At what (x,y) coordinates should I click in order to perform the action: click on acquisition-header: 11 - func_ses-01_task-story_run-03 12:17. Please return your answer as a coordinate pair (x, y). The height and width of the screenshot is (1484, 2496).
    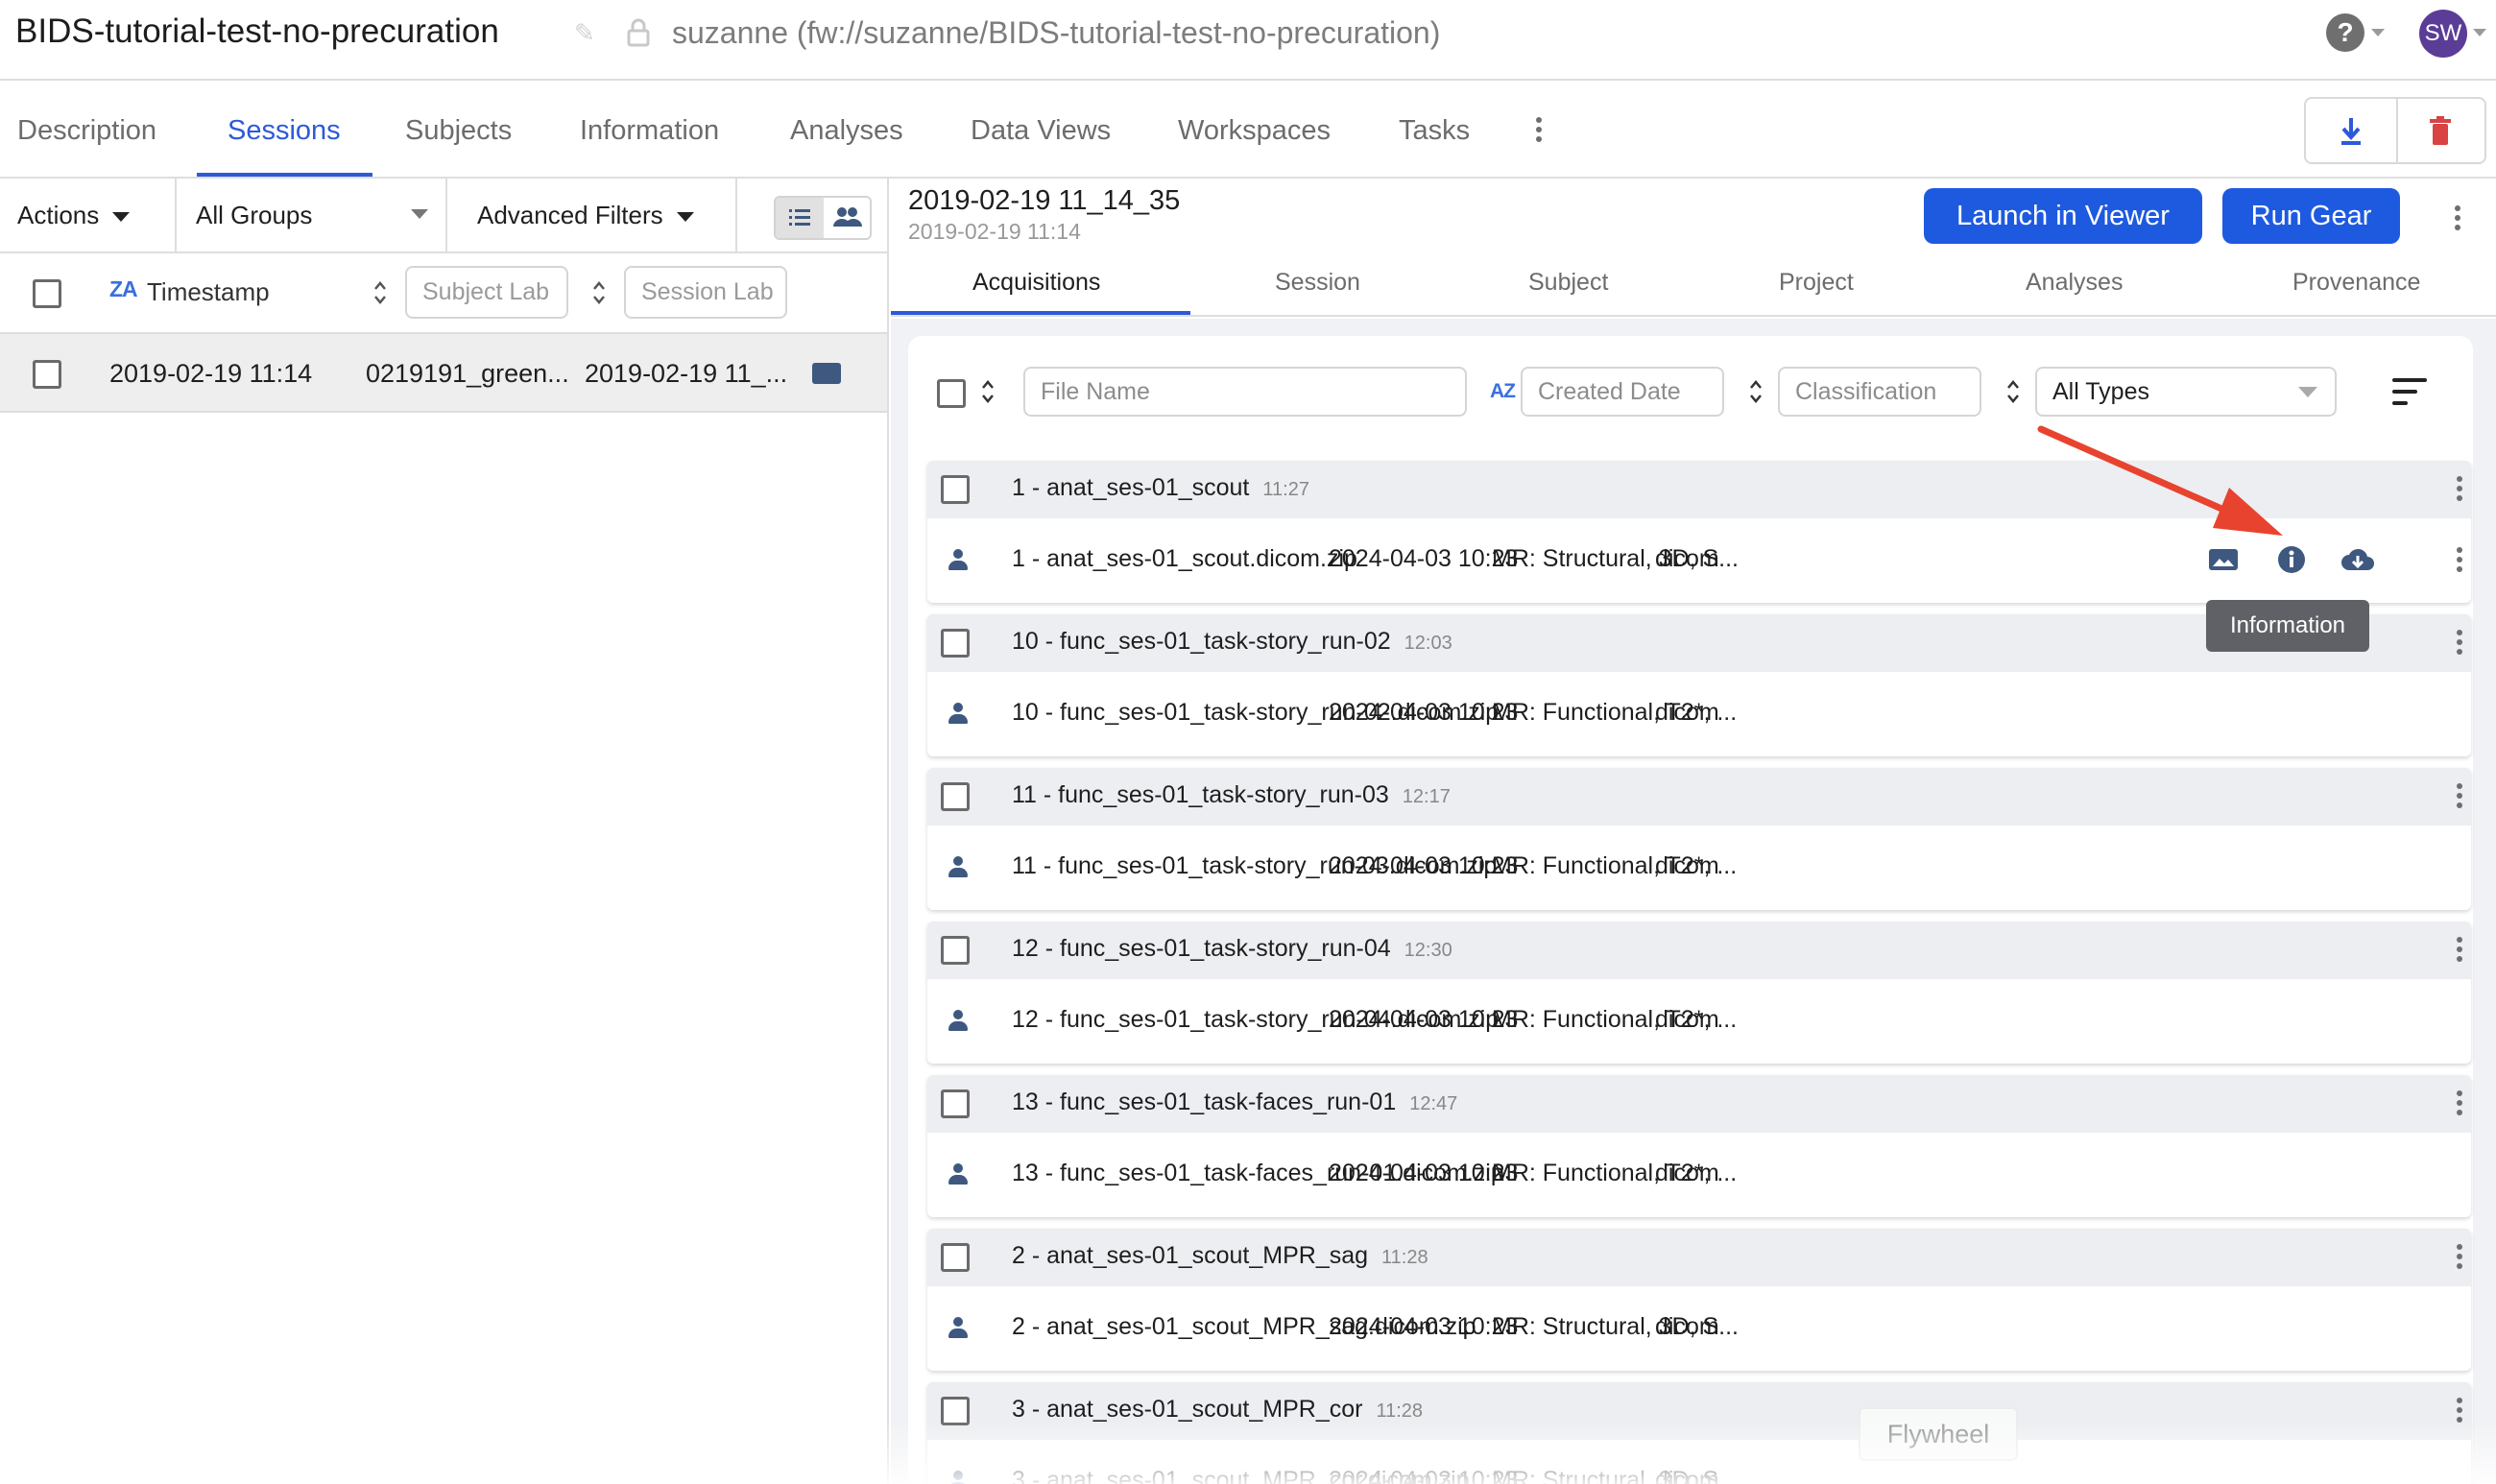
    Looking at the image, I should click on (1699, 797).